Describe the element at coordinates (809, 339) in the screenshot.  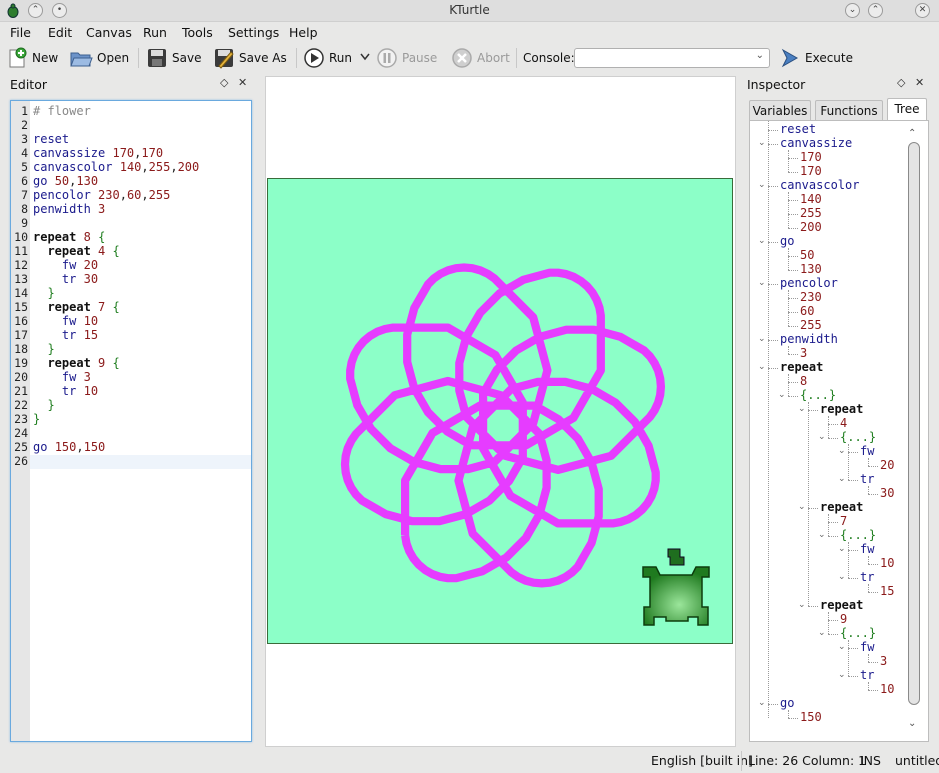
I see `tree-node-command: penwidth` at that location.